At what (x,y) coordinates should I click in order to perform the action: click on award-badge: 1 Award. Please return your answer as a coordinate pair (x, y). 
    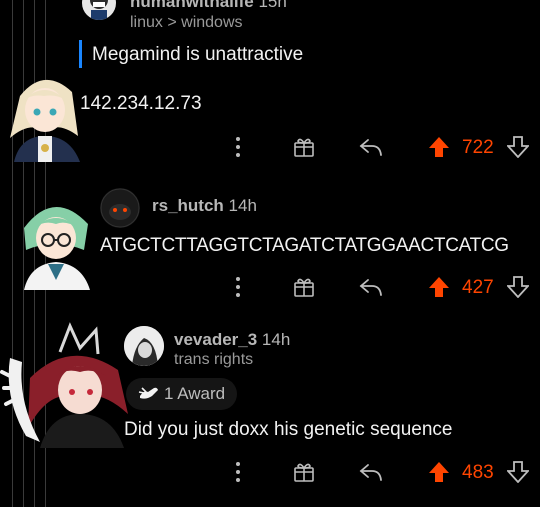
    Looking at the image, I should click on (182, 394).